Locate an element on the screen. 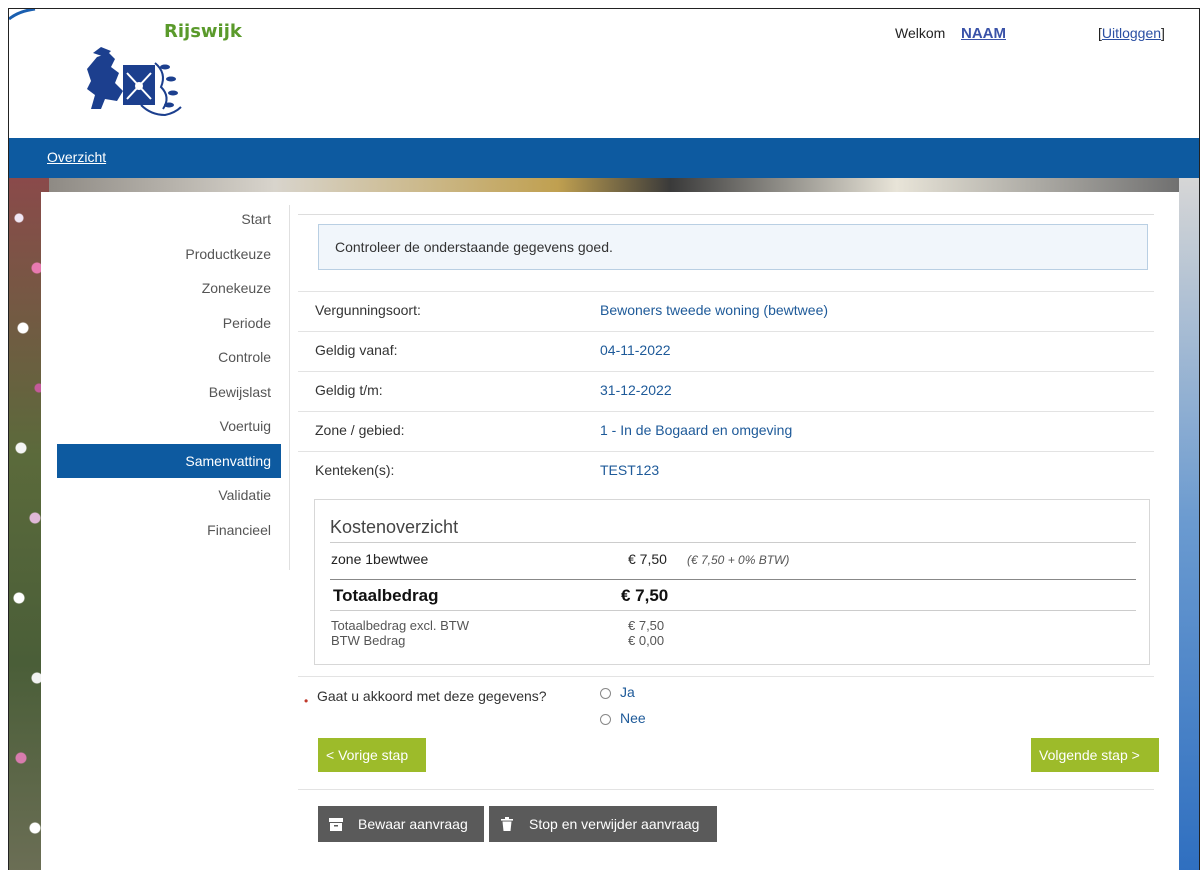 The image size is (1204, 870). nav-bar: Overzicht is located at coordinates (604, 158).